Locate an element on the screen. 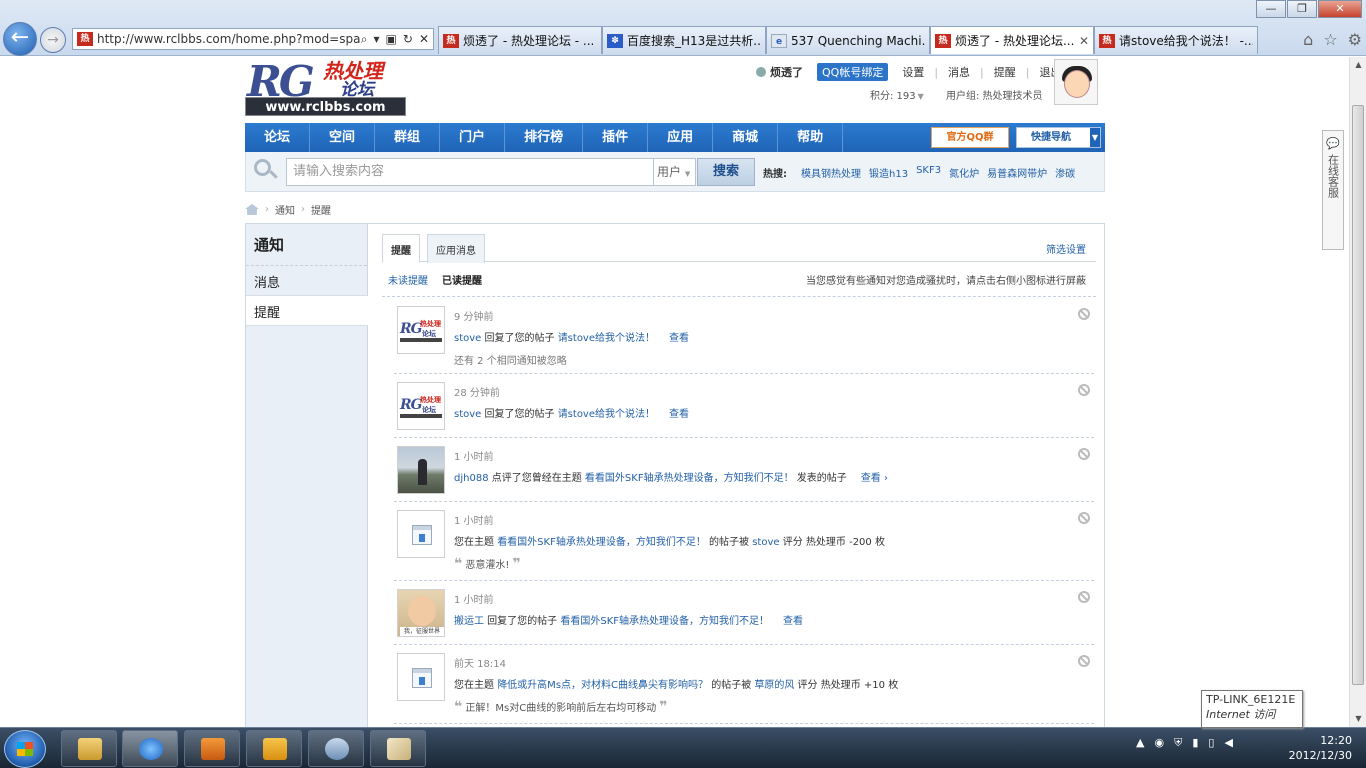 The image size is (1366, 768). hot-keyword: 易普森网带炉 is located at coordinates (1017, 172).